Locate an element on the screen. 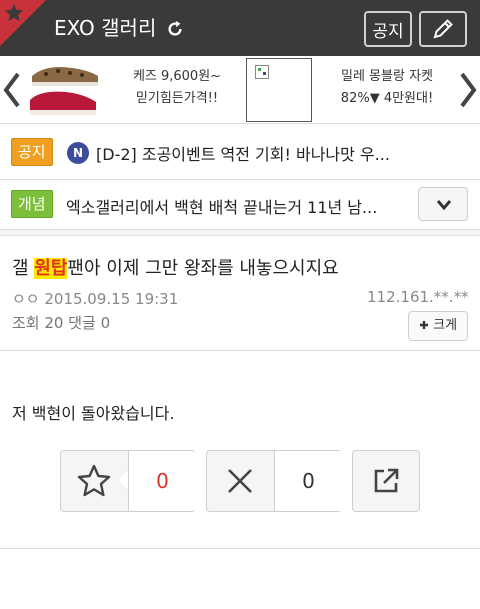 The image size is (480, 609). enlarge-text-button: 크게 is located at coordinates (438, 326).